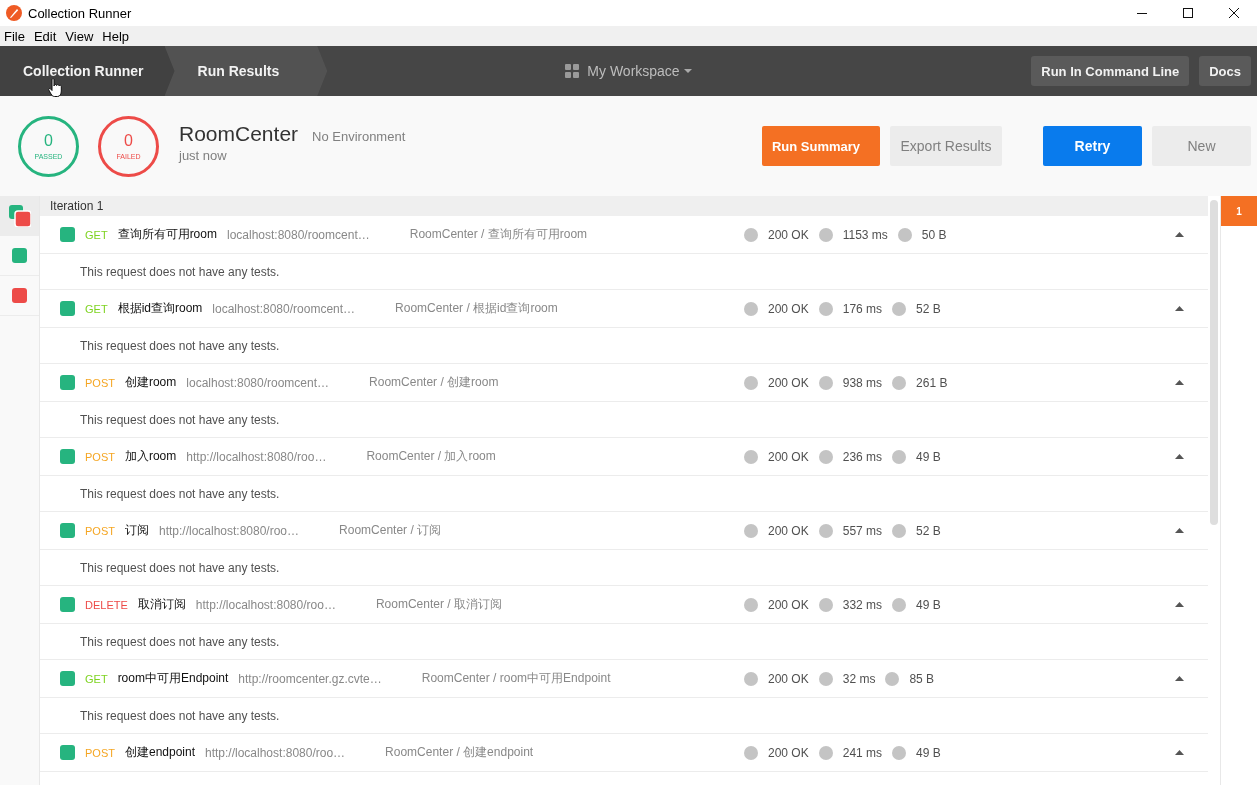 The width and height of the screenshot is (1257, 785). What do you see at coordinates (572, 71) in the screenshot?
I see `grid-icon` at bounding box center [572, 71].